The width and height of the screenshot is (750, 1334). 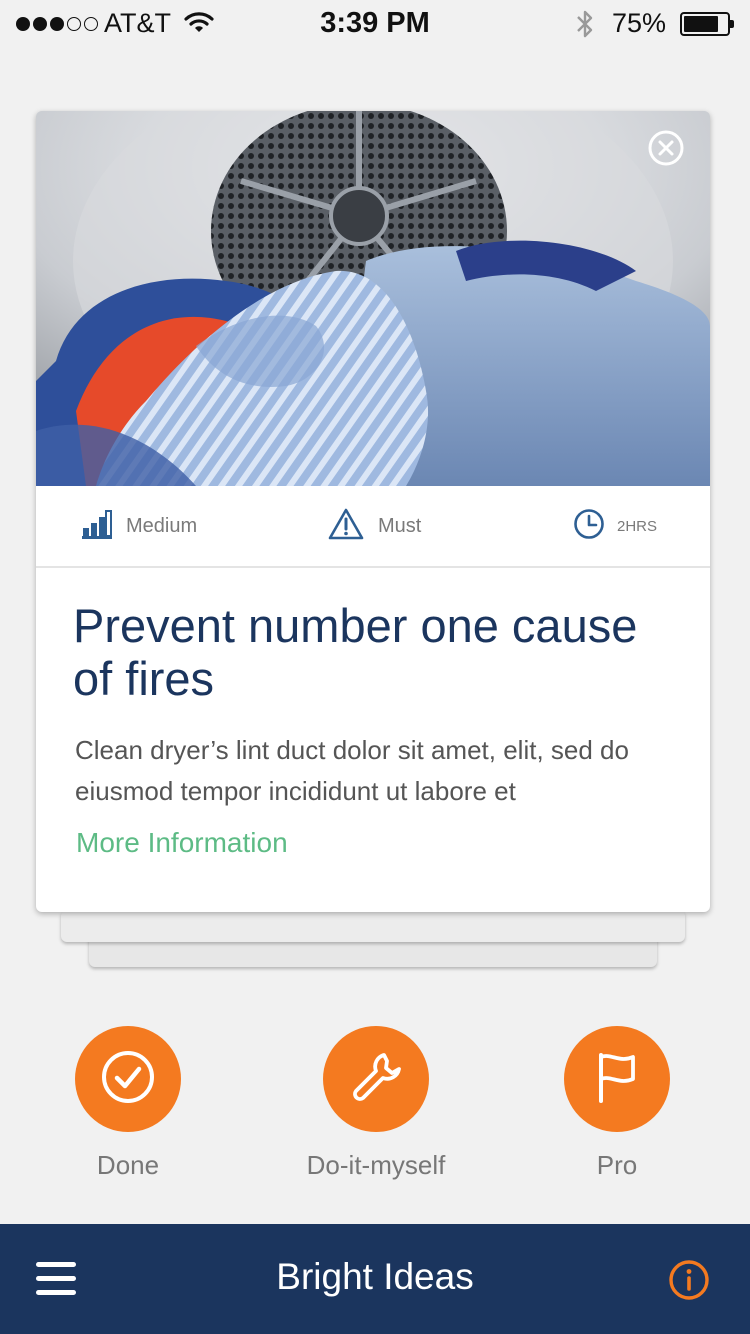 I want to click on flag-icon, so click(x=617, y=1079).